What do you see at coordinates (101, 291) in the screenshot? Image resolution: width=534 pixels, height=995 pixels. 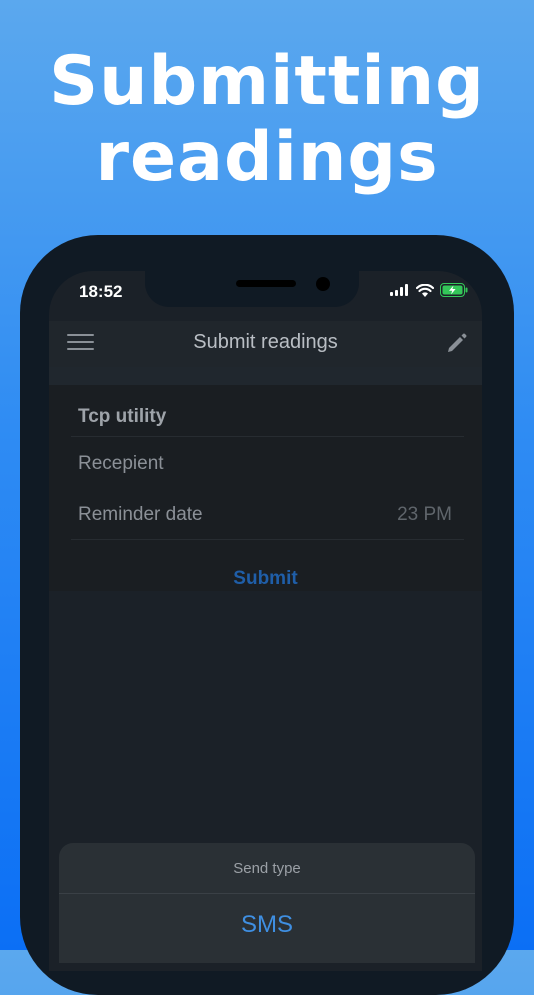 I see `status-time: 18:52` at bounding box center [101, 291].